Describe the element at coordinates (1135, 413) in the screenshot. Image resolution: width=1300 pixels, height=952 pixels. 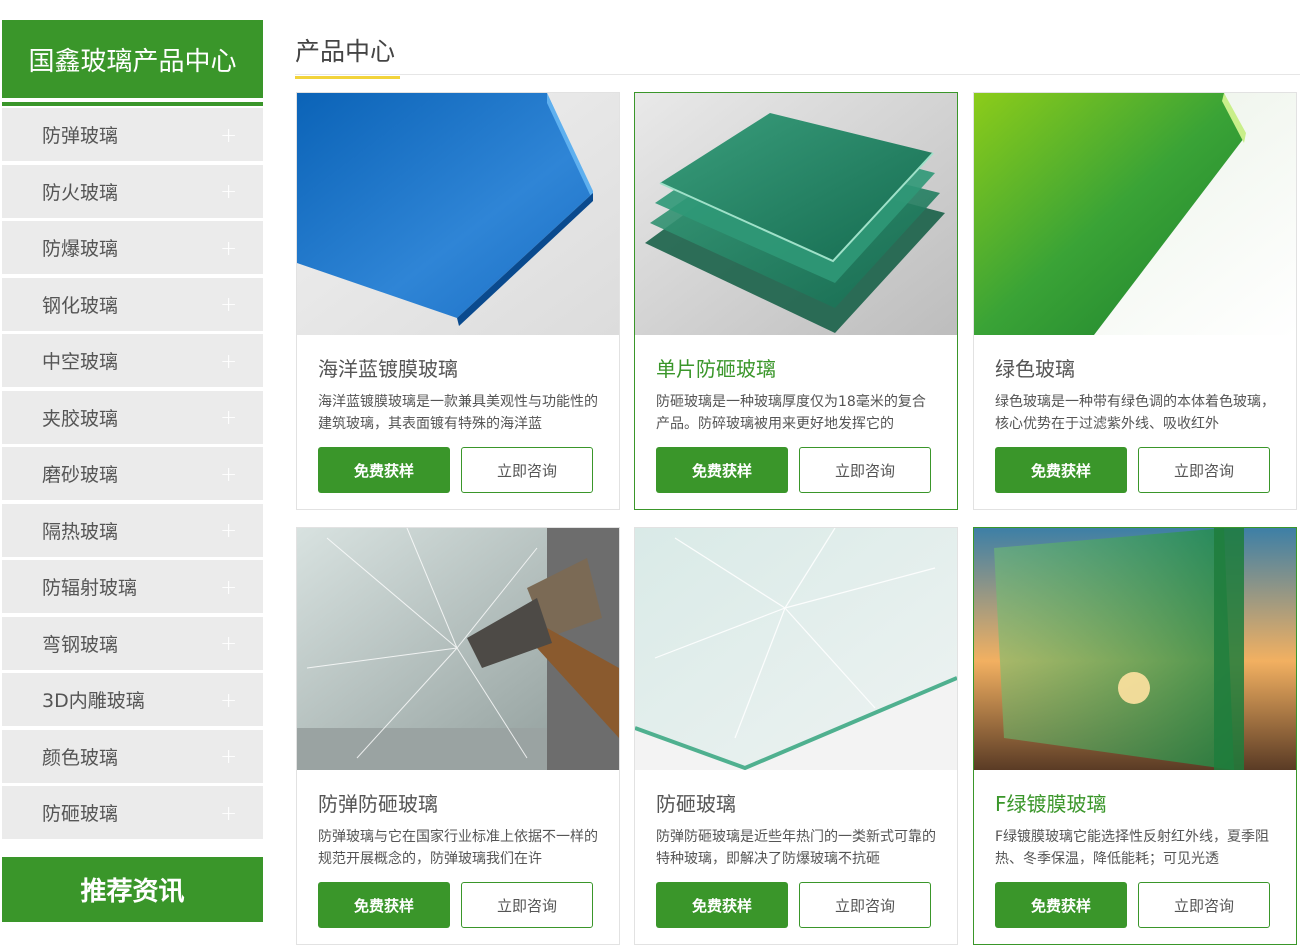
I see `product-description: 绿色玻璃是一种带有绿色调的本体着色玻璃，核心优势在于过滤紫外线、吸收红外` at that location.